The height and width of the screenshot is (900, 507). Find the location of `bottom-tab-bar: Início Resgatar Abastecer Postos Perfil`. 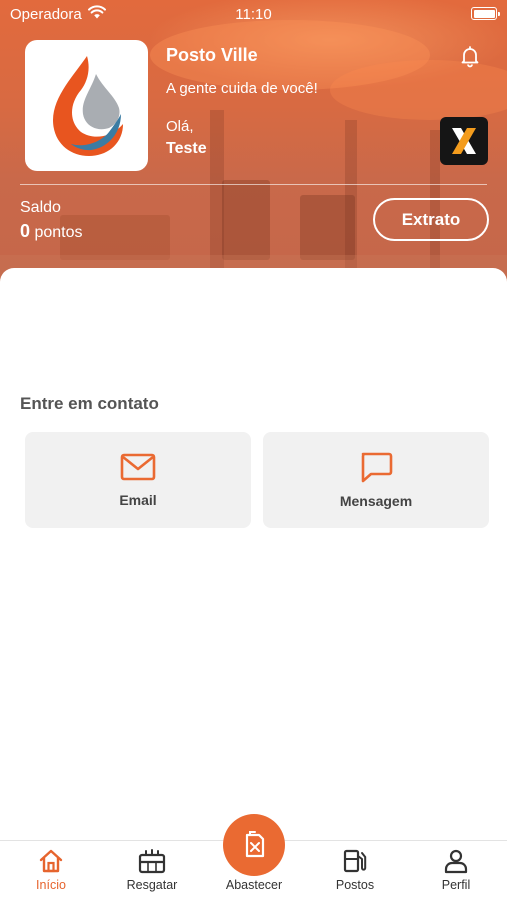

bottom-tab-bar: Início Resgatar Abastecer Postos Perfil is located at coordinates (253, 857).